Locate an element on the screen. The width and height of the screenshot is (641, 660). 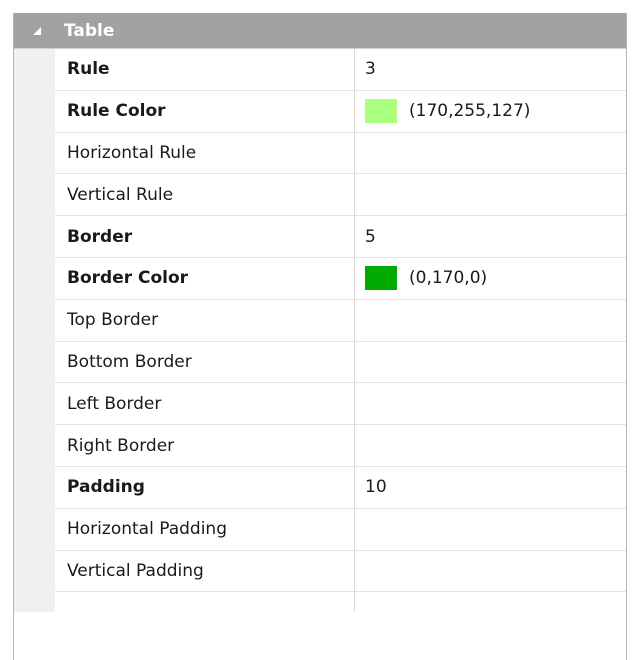
property-name: Horizontal Rule is located at coordinates (205, 153).